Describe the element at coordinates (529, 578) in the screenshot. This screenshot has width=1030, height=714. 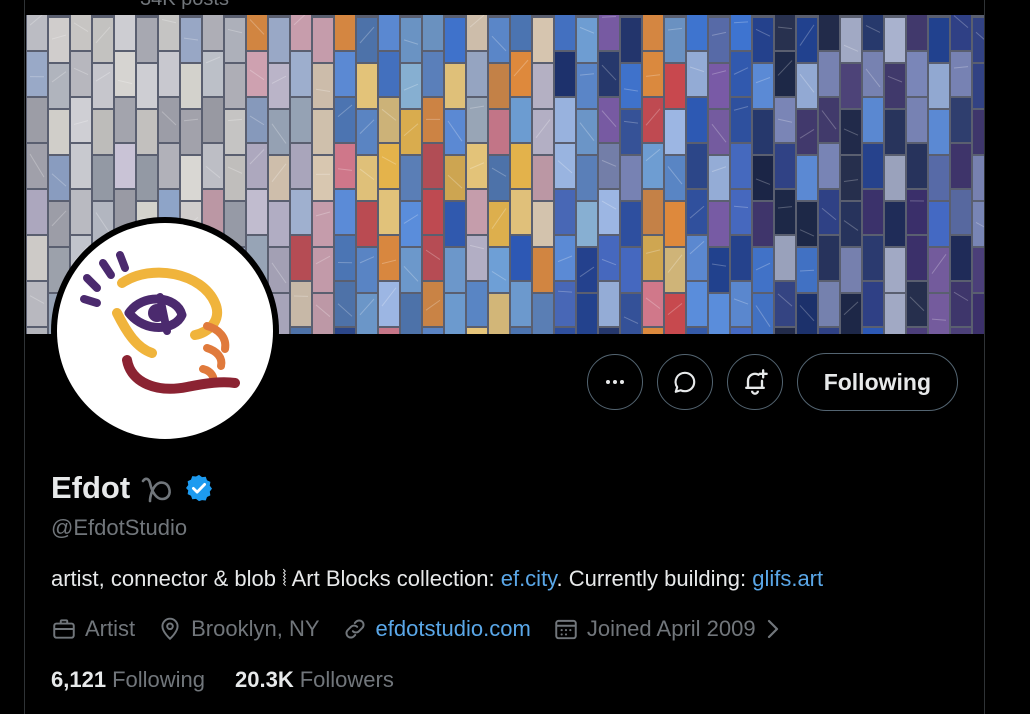
I see `bio-link-efcity: ef.city` at that location.